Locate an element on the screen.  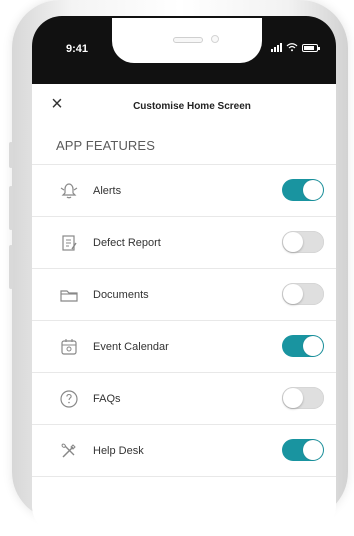
folder-icon is located at coordinates (69, 295).